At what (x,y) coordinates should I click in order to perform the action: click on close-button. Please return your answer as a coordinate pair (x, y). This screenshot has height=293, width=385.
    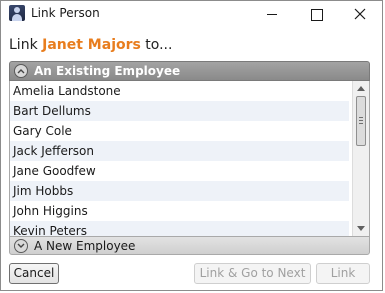
    Looking at the image, I should click on (360, 14).